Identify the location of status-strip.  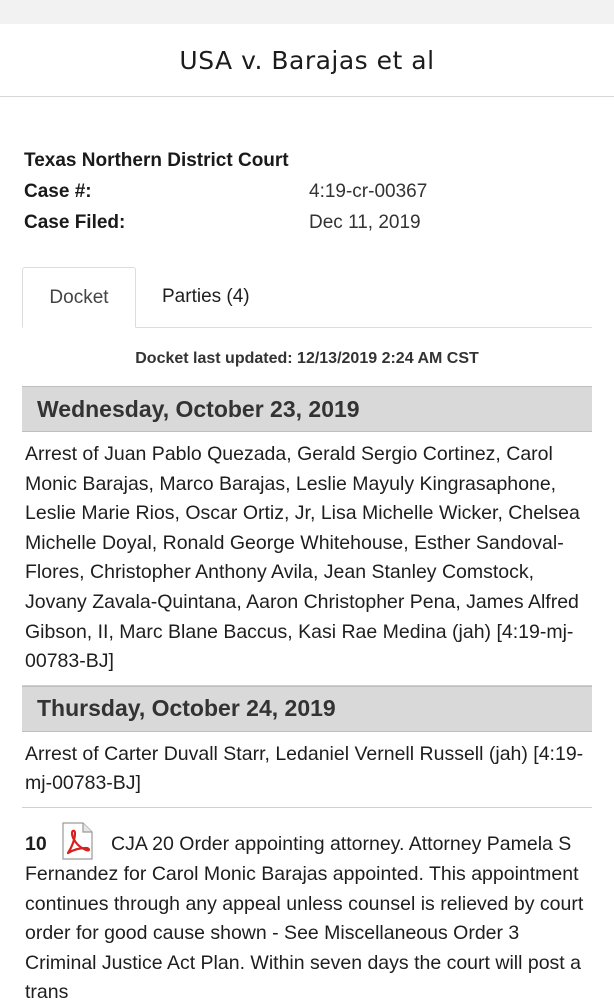
(307, 12).